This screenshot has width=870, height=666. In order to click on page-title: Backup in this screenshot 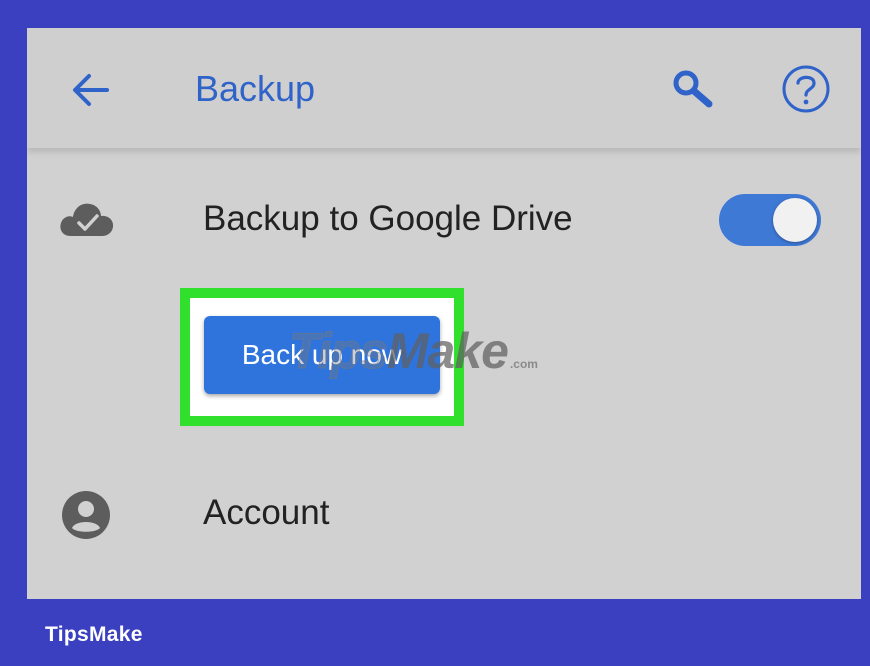, I will do `click(255, 88)`.